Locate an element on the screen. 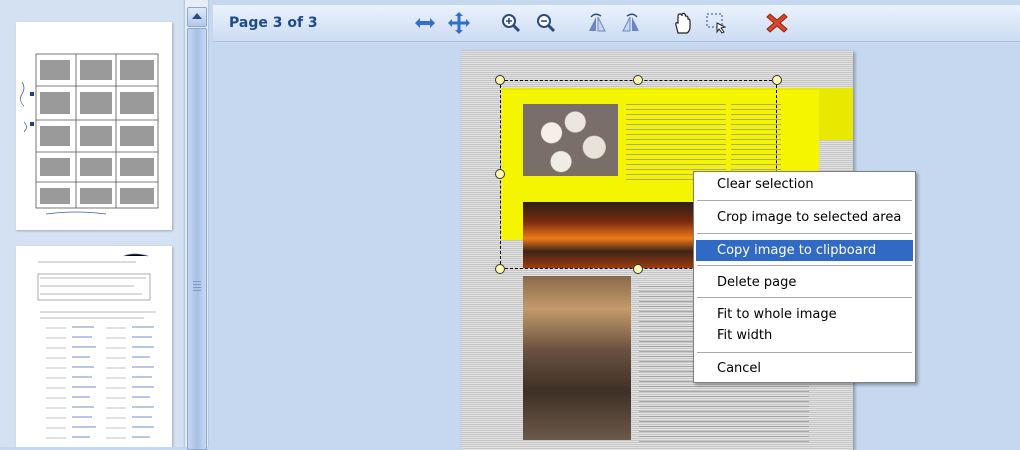  vertical-scrollbar is located at coordinates (196, 225).